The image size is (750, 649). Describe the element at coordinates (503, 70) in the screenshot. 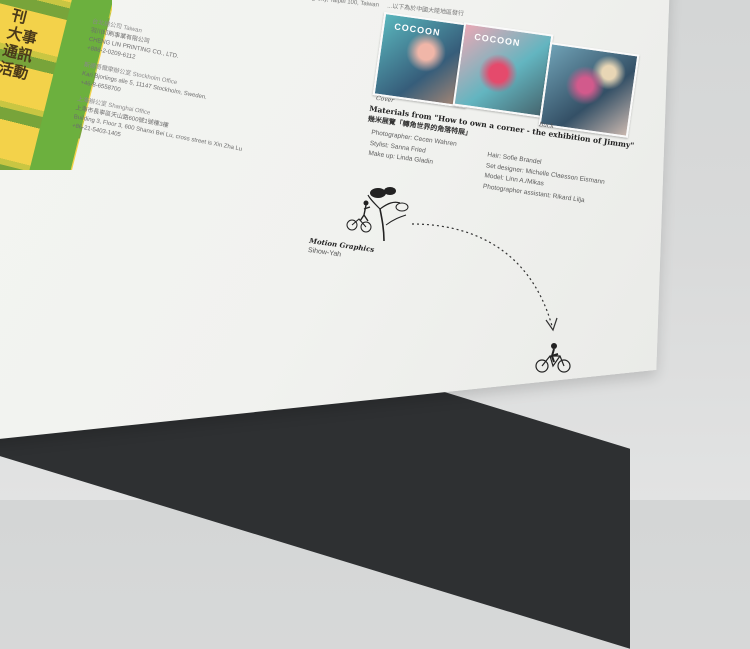

I see `cover-photo-second: COCOON` at that location.